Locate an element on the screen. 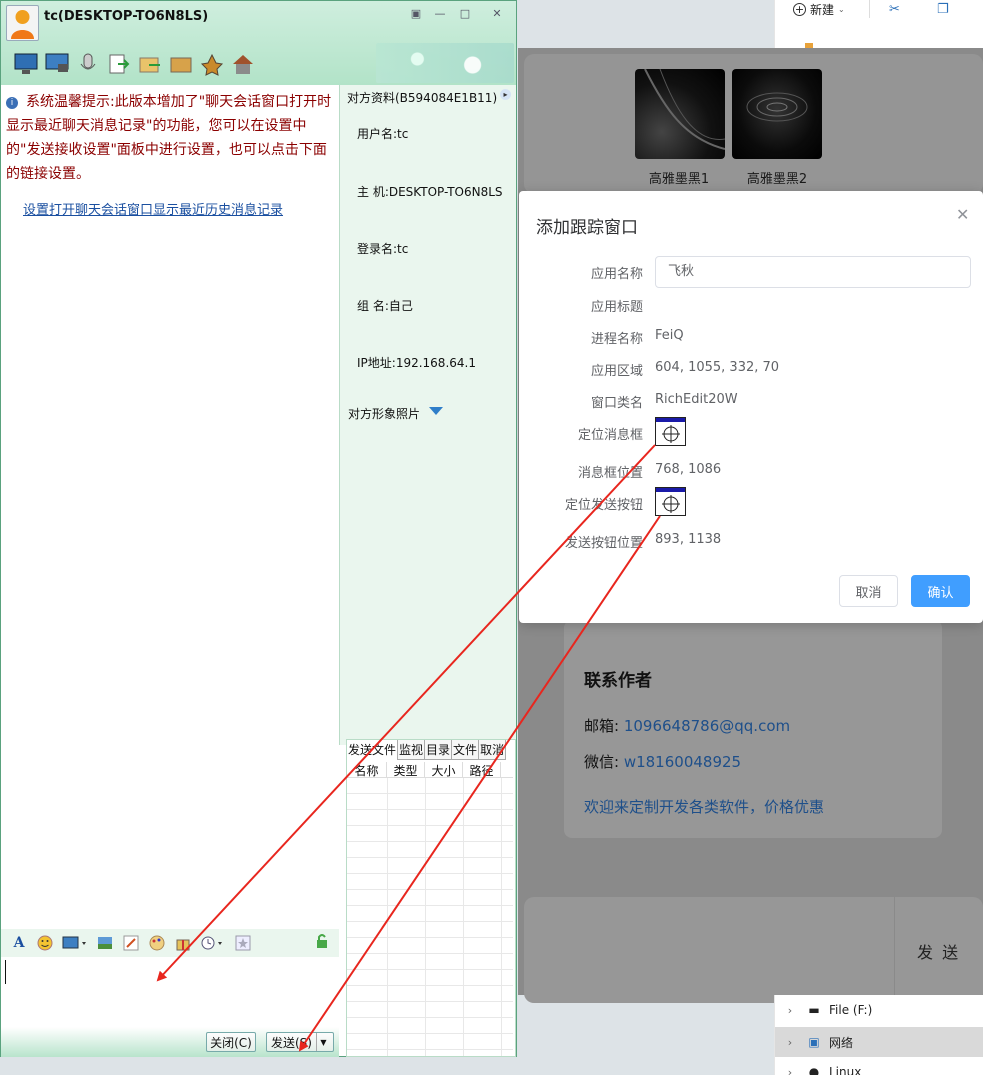  email-link: 1096648786@qq.com is located at coordinates (707, 726).